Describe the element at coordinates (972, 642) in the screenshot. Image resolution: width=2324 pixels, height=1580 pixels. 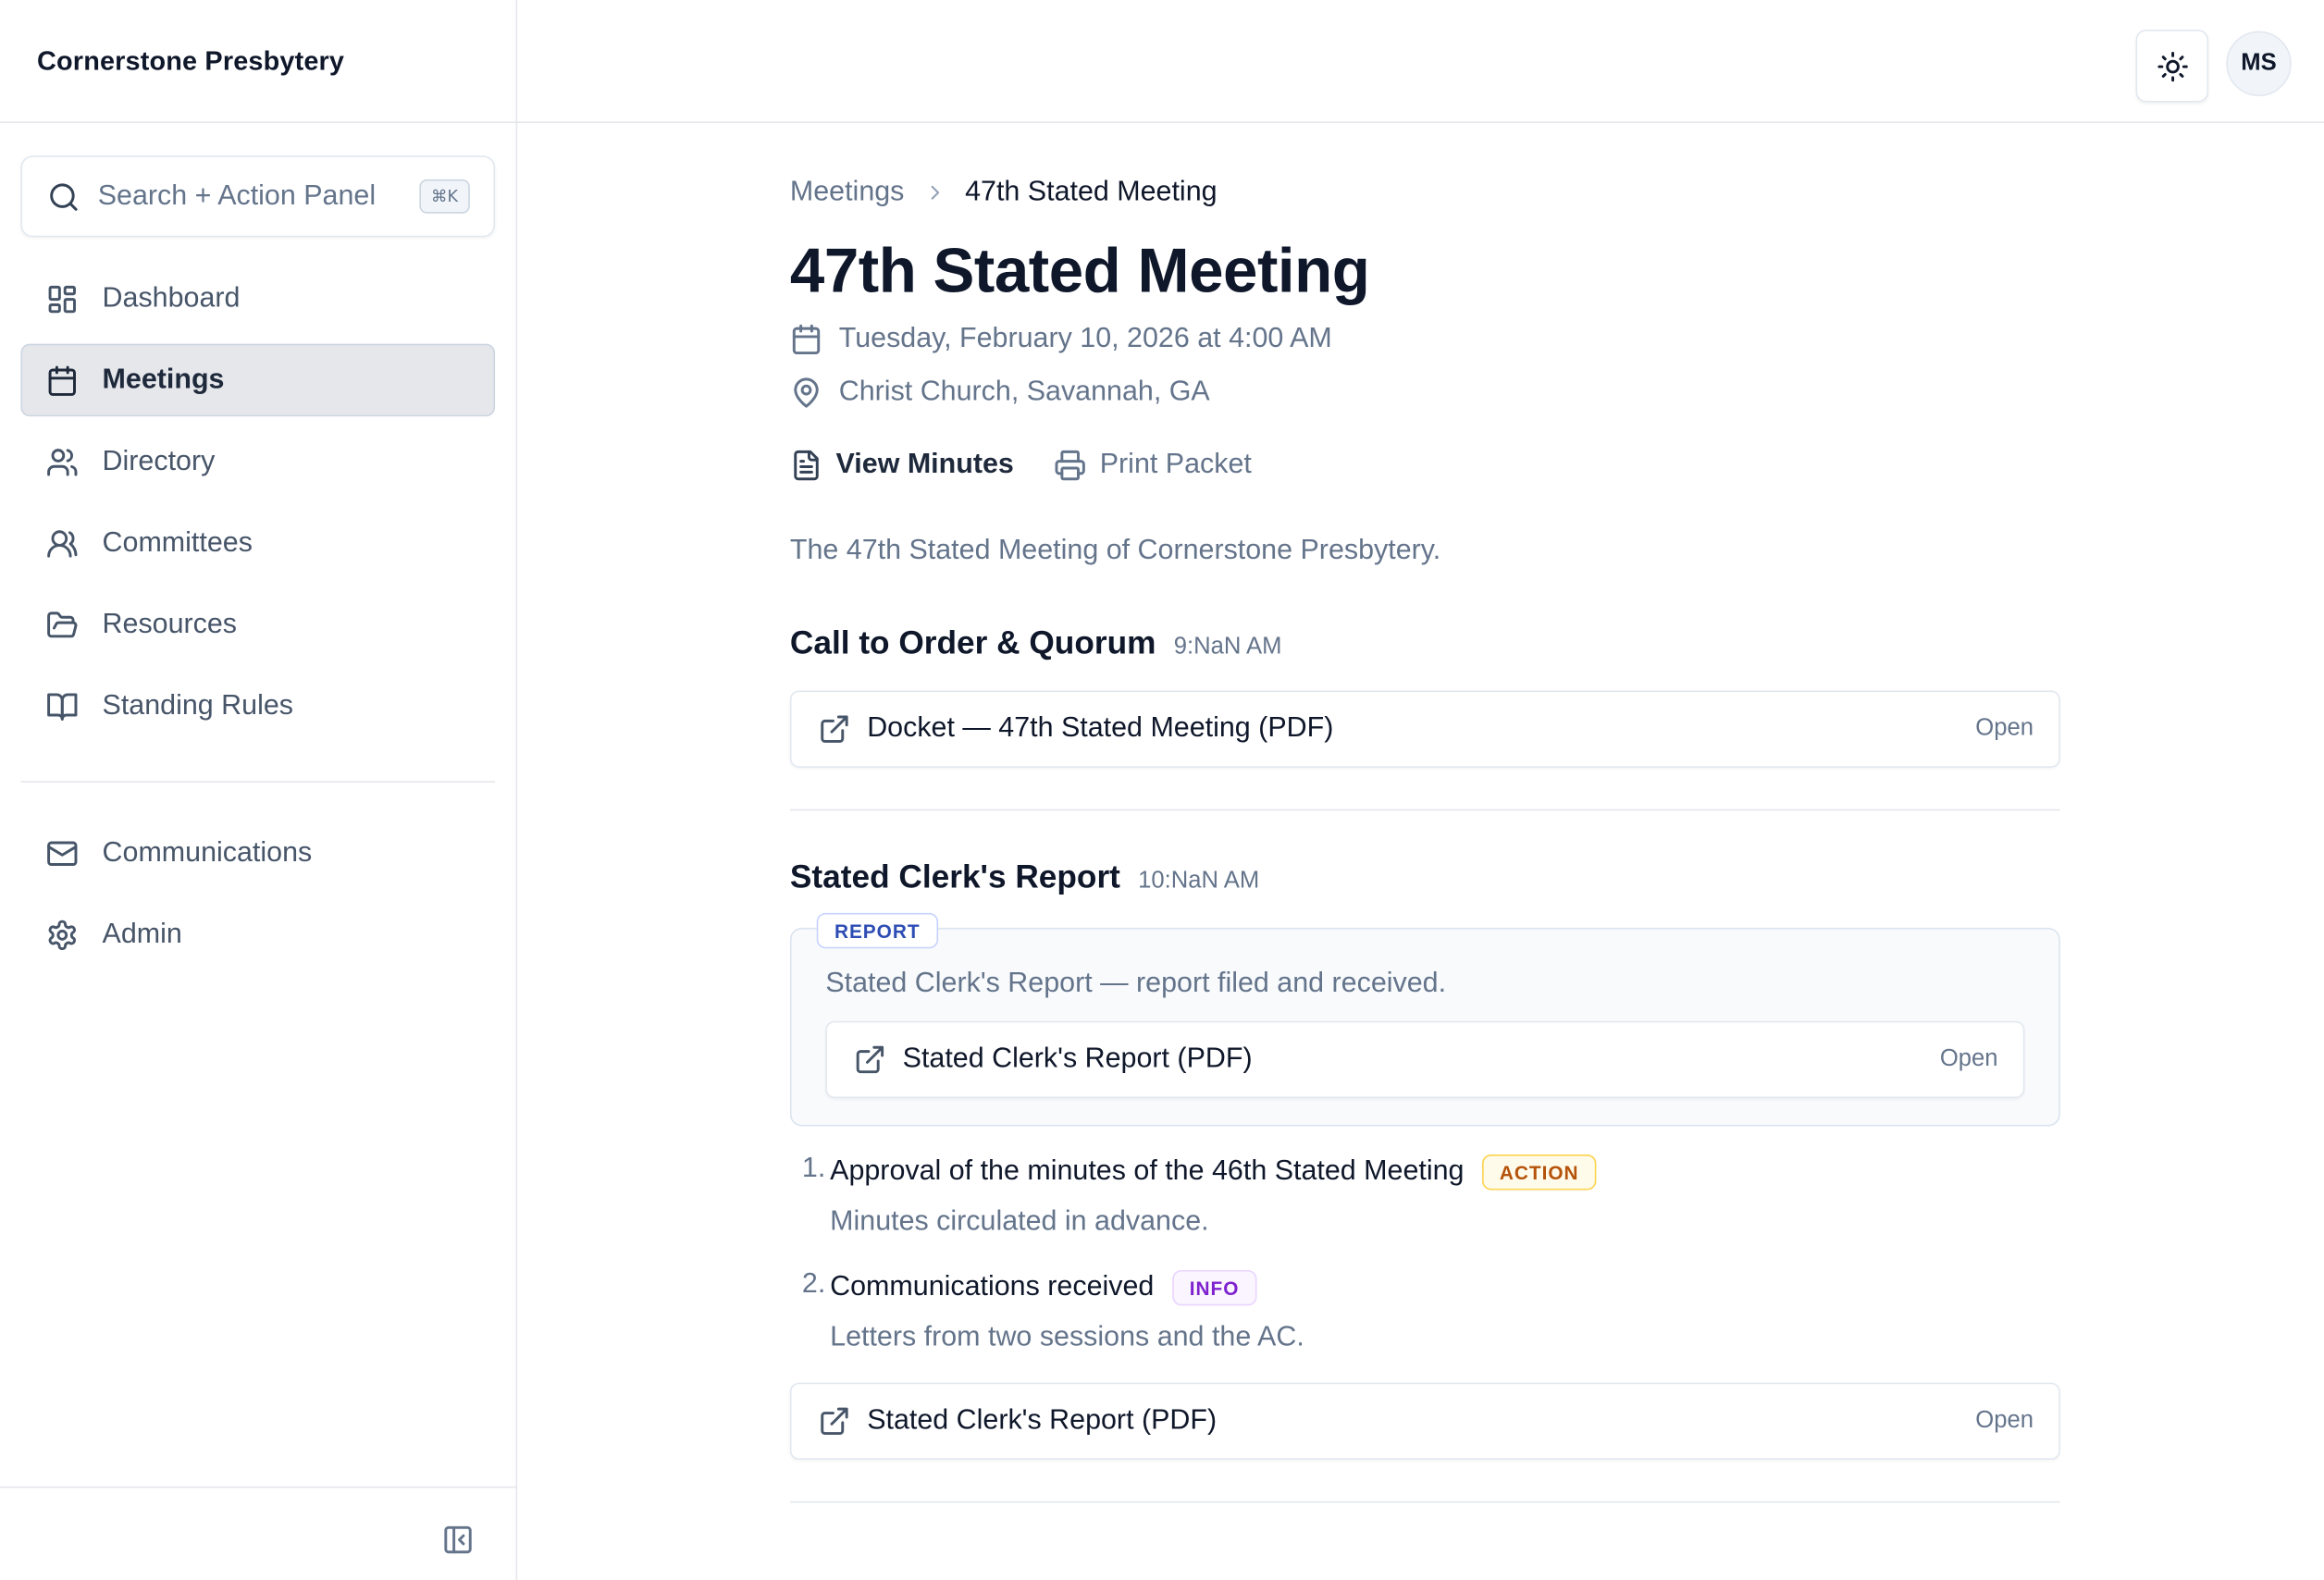
I see `section-title: Call to Order & Quorum` at that location.